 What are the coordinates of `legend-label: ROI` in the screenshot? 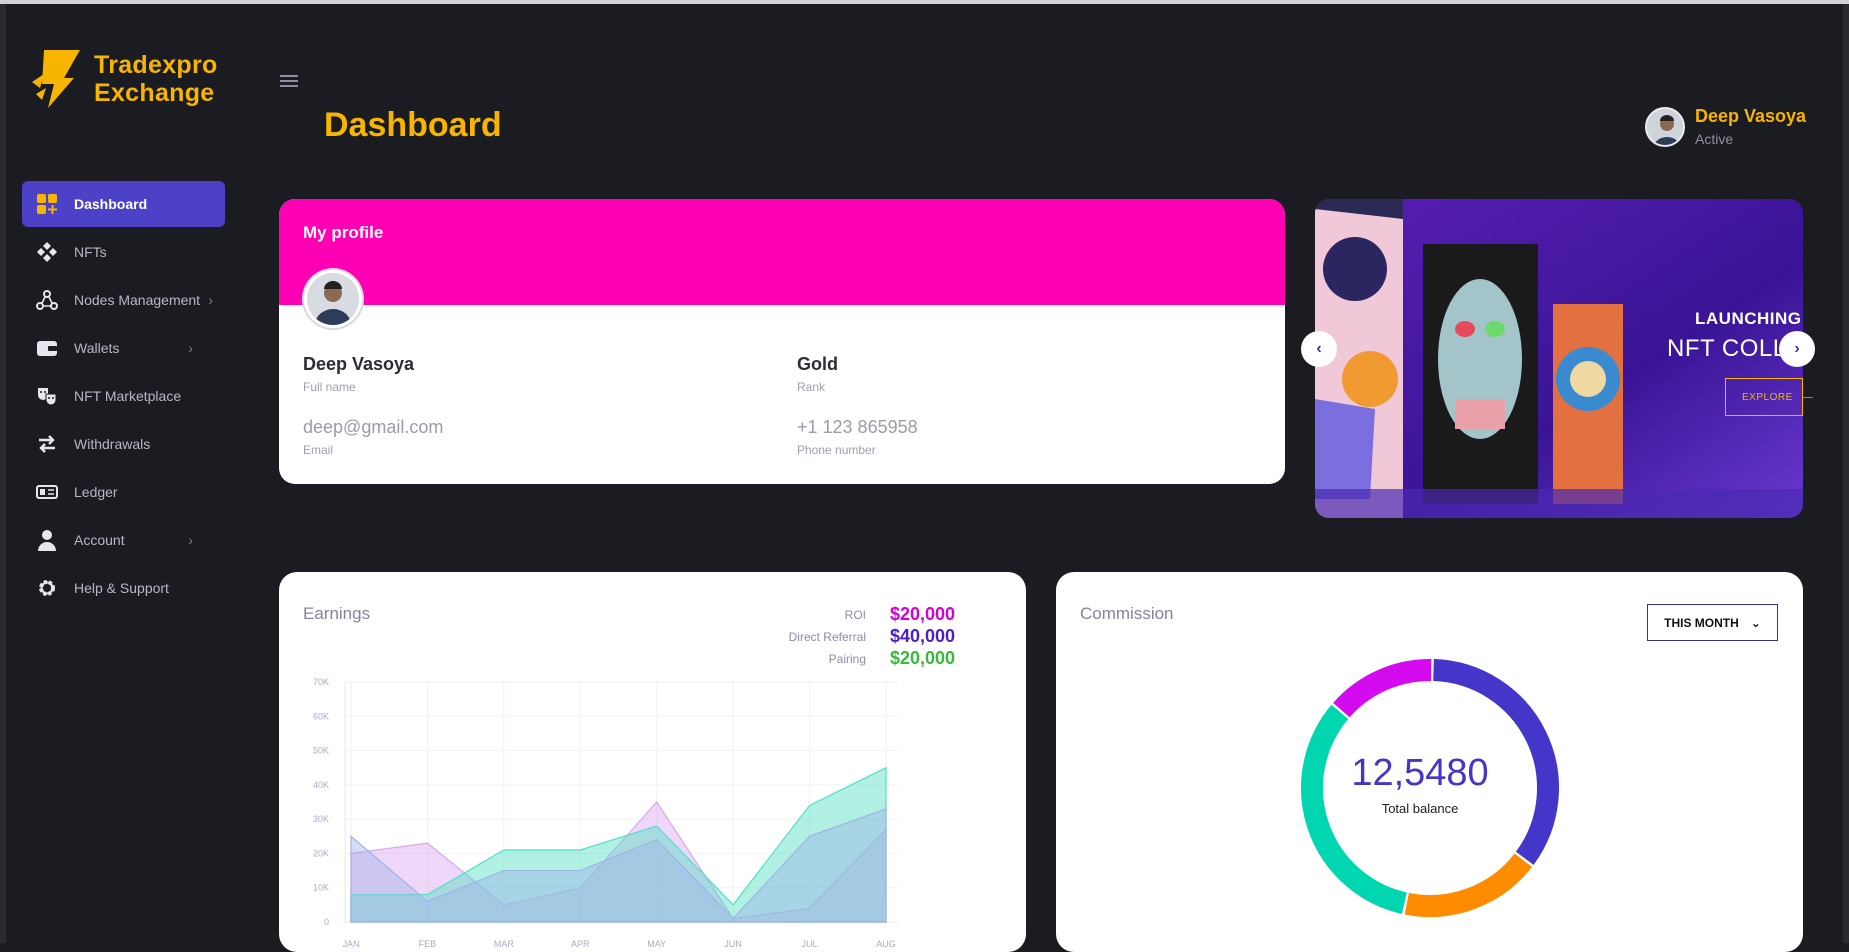 It's located at (855, 614).